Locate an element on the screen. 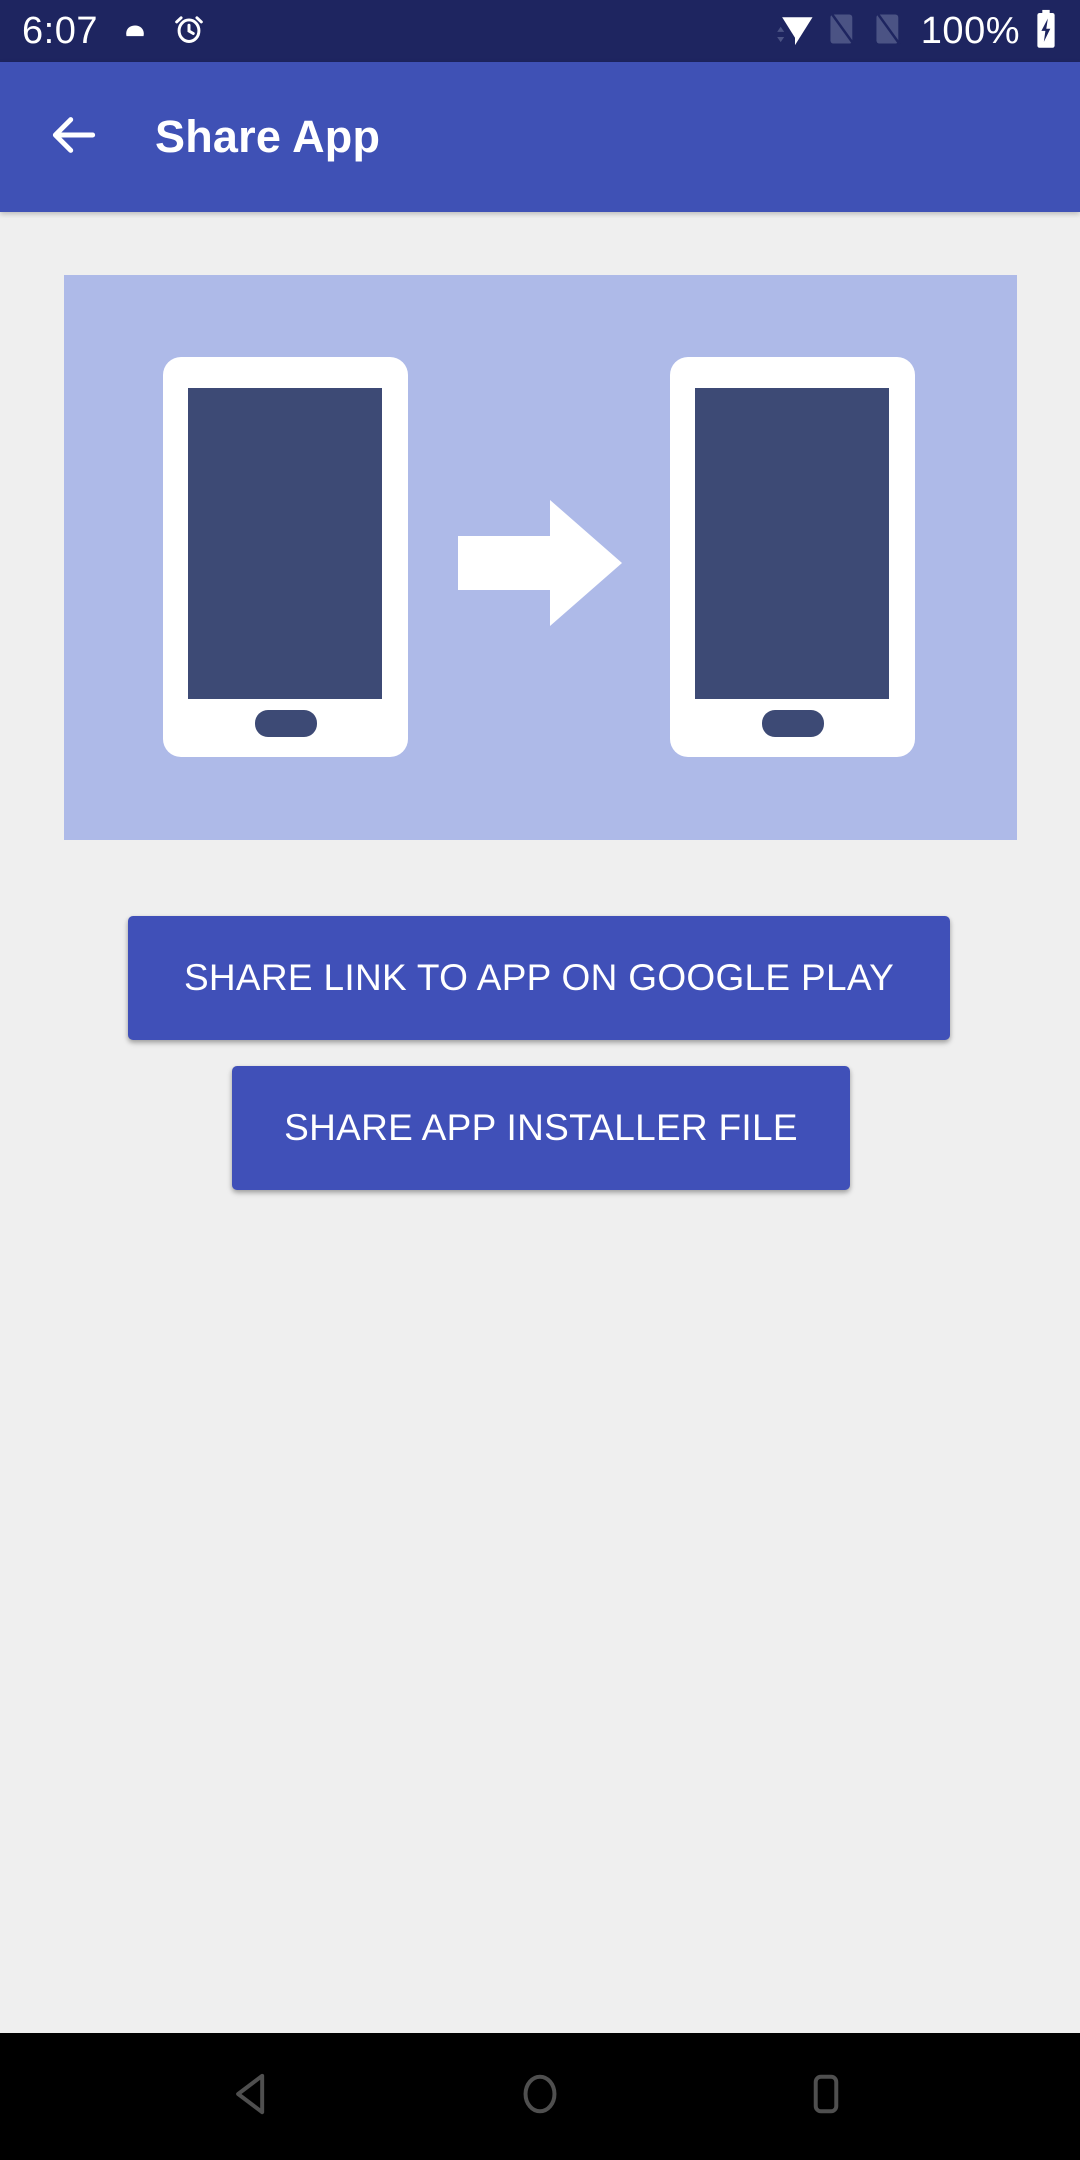  phone-left-screen is located at coordinates (285, 543).